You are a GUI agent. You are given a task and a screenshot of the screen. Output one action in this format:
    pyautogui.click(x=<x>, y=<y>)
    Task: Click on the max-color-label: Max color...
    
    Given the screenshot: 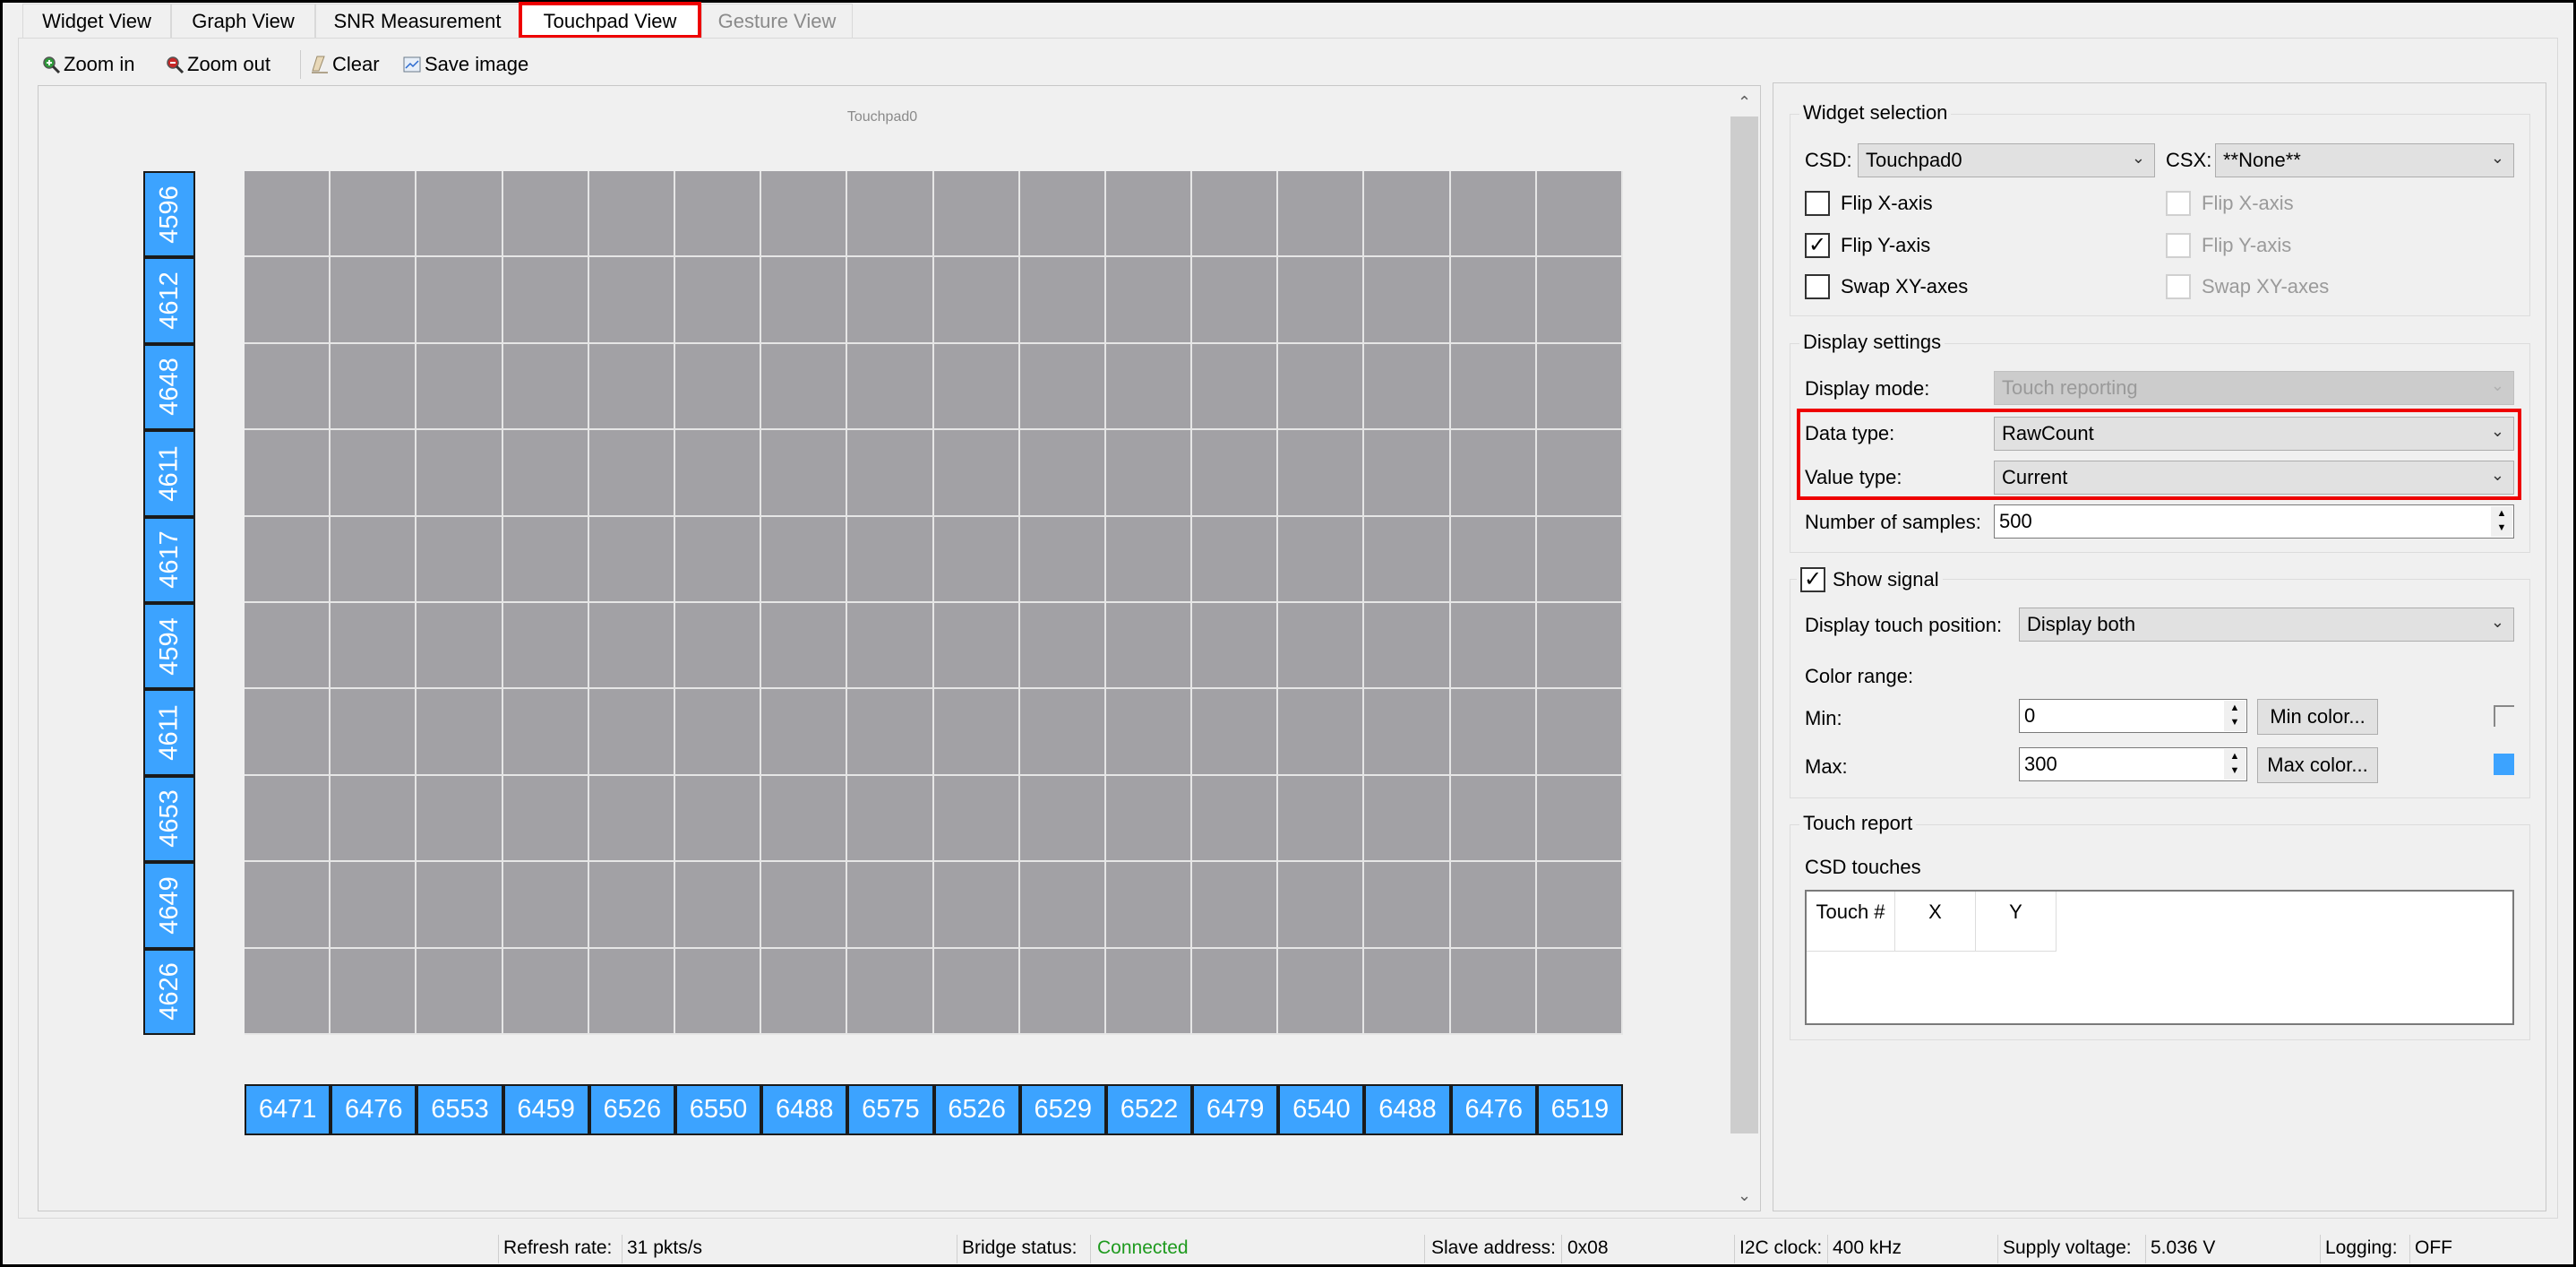 What is the action you would take?
    pyautogui.click(x=2317, y=765)
    